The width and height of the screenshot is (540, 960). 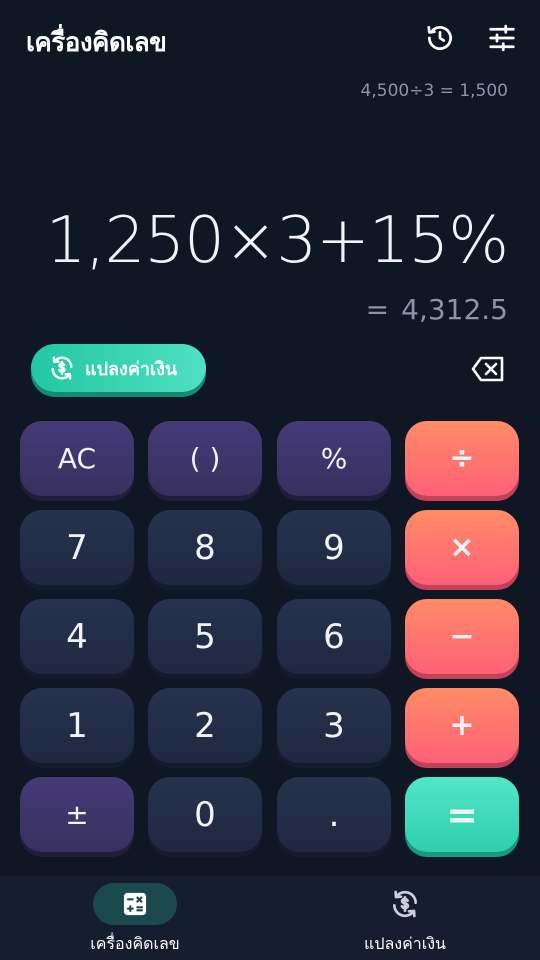 What do you see at coordinates (270, 38) in the screenshot?
I see `top-app-bar: เครื่องคิดเลข` at bounding box center [270, 38].